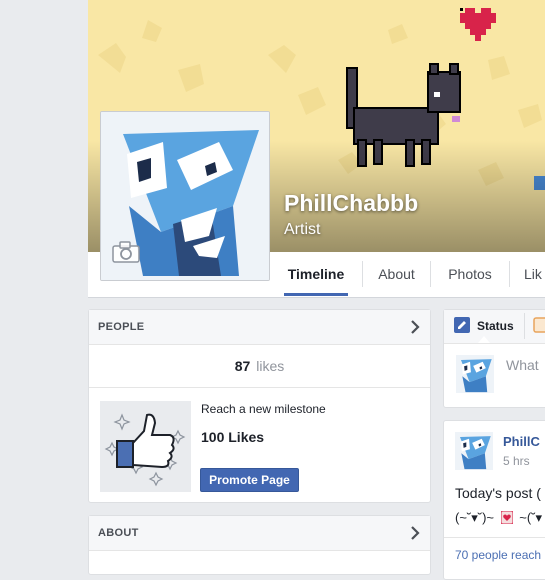 Image resolution: width=545 pixels, height=580 pixels. What do you see at coordinates (259, 327) in the screenshot?
I see `people-card-header: PEOPLE` at bounding box center [259, 327].